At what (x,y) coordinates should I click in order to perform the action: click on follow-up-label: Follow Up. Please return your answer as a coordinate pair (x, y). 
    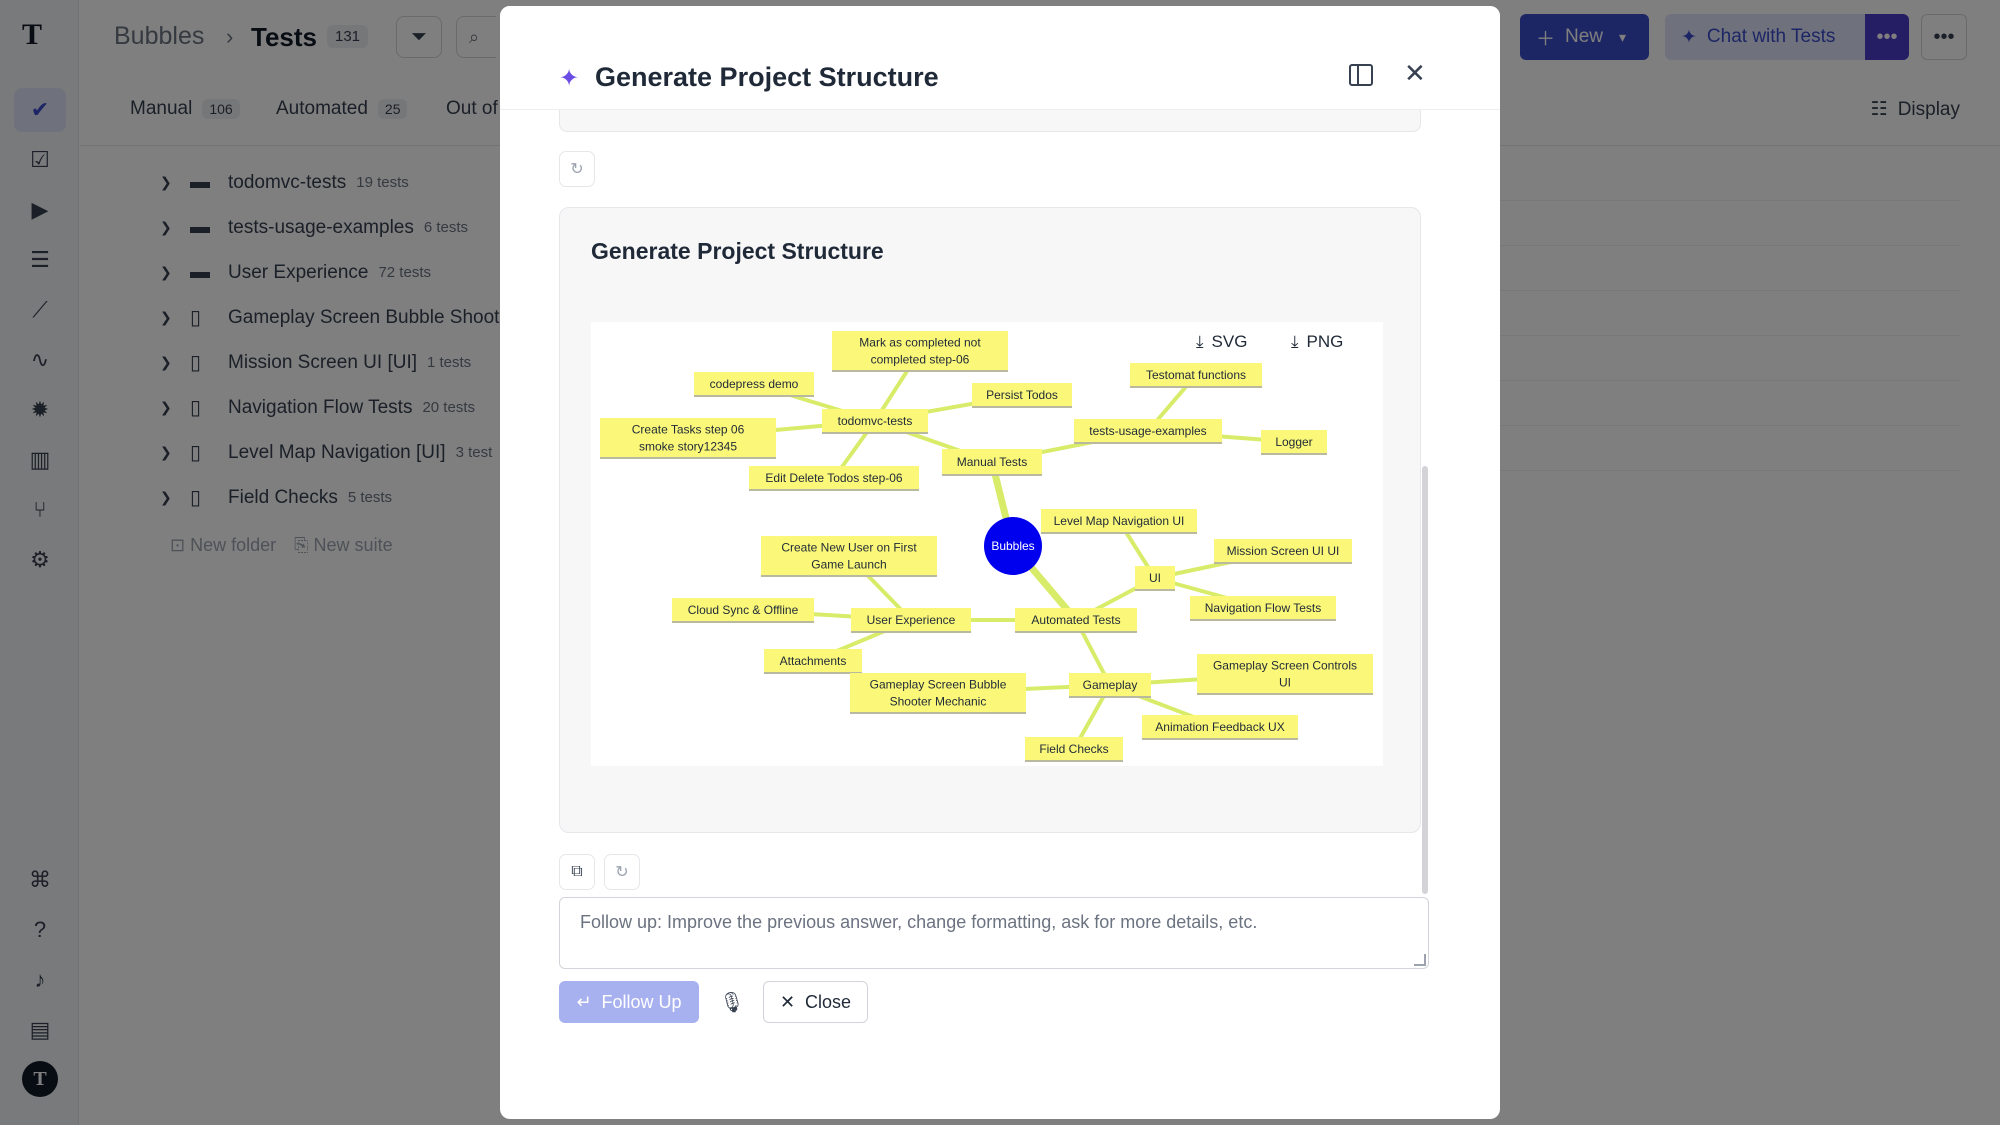
    Looking at the image, I should click on (641, 1001).